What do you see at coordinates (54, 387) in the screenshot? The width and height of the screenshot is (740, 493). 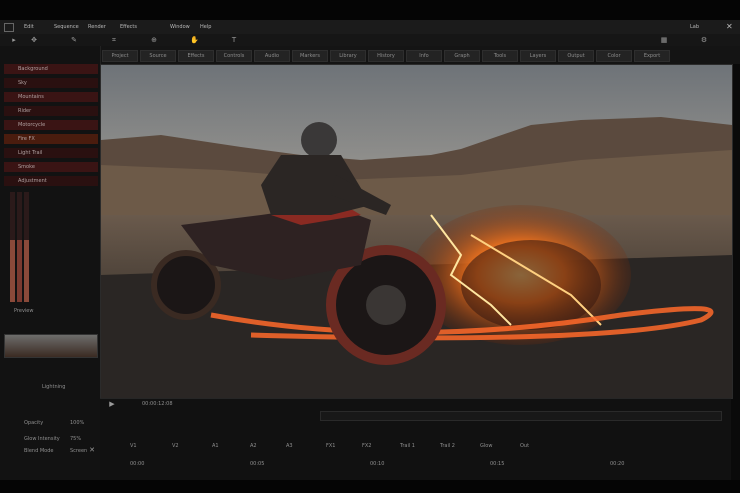 I see `effect-label: Lightning` at bounding box center [54, 387].